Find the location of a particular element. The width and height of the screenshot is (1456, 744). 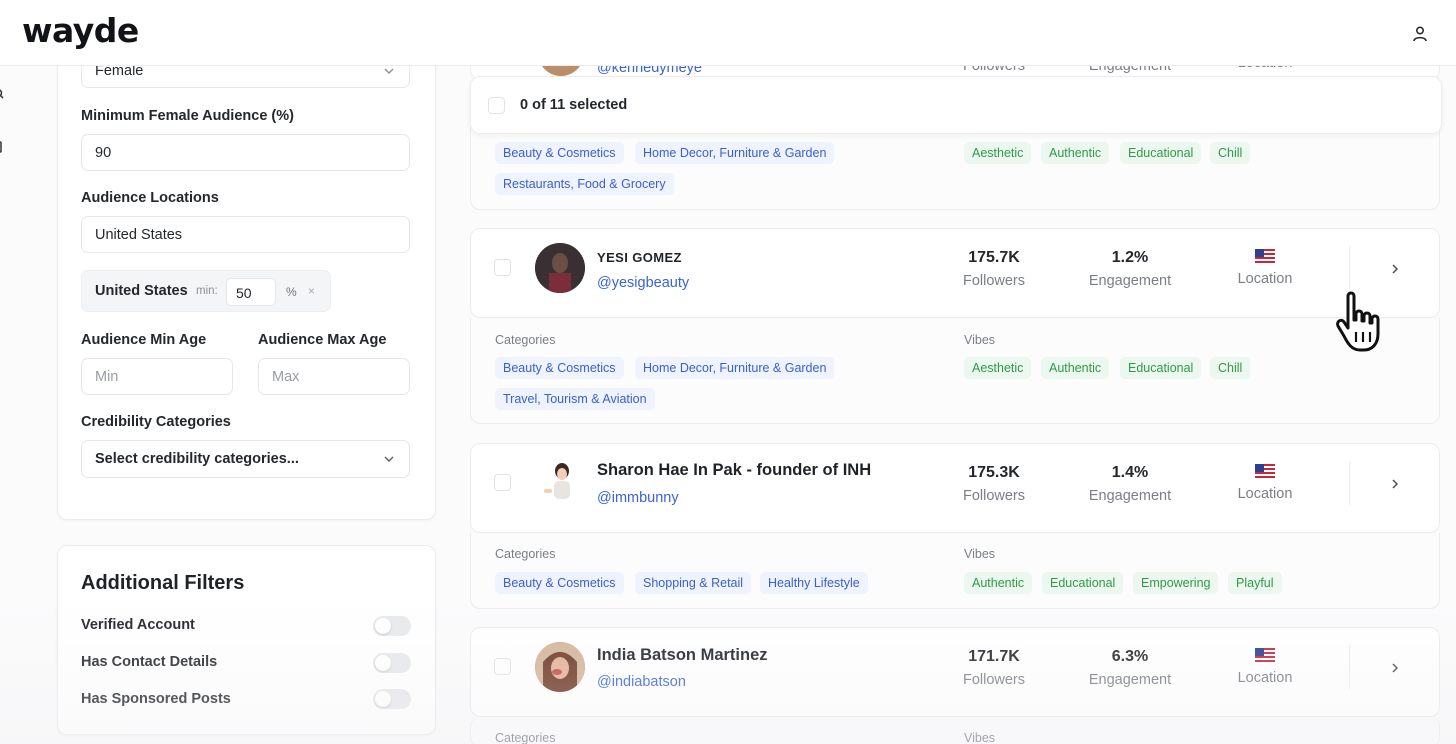

followers-value: 171.7K is located at coordinates (994, 656).